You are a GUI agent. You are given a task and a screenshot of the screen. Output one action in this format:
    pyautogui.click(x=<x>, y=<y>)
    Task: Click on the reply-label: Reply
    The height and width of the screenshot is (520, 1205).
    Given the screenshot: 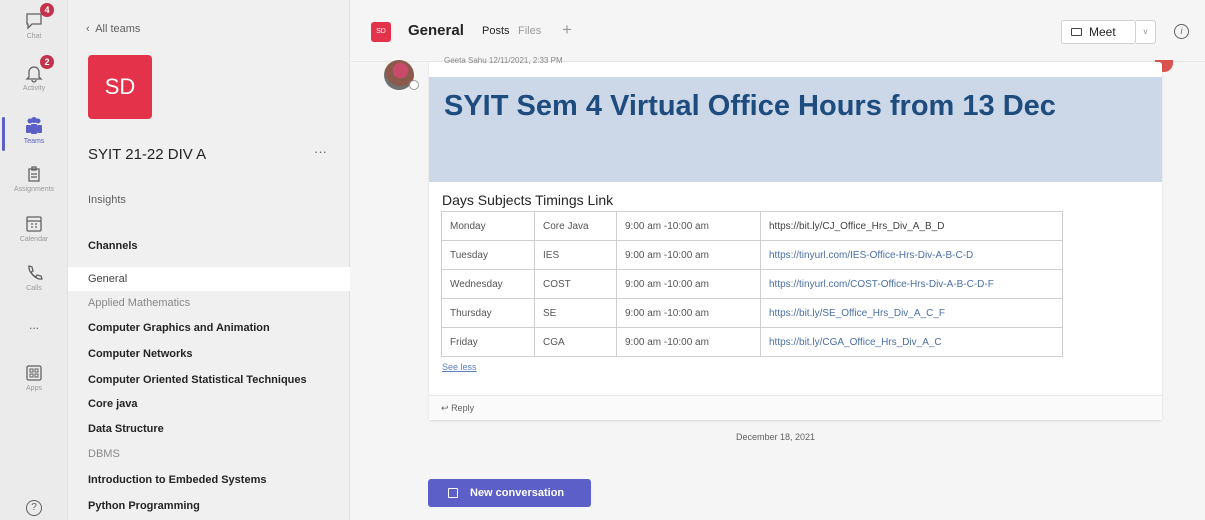 What is the action you would take?
    pyautogui.click(x=463, y=408)
    